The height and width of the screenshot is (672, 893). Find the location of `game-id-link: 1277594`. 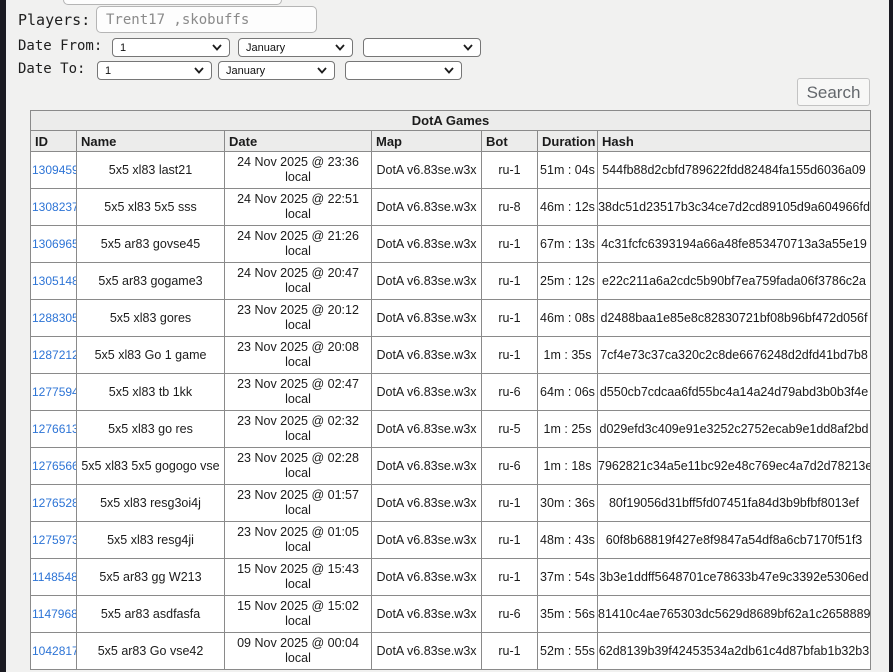

game-id-link: 1277594 is located at coordinates (54, 392).